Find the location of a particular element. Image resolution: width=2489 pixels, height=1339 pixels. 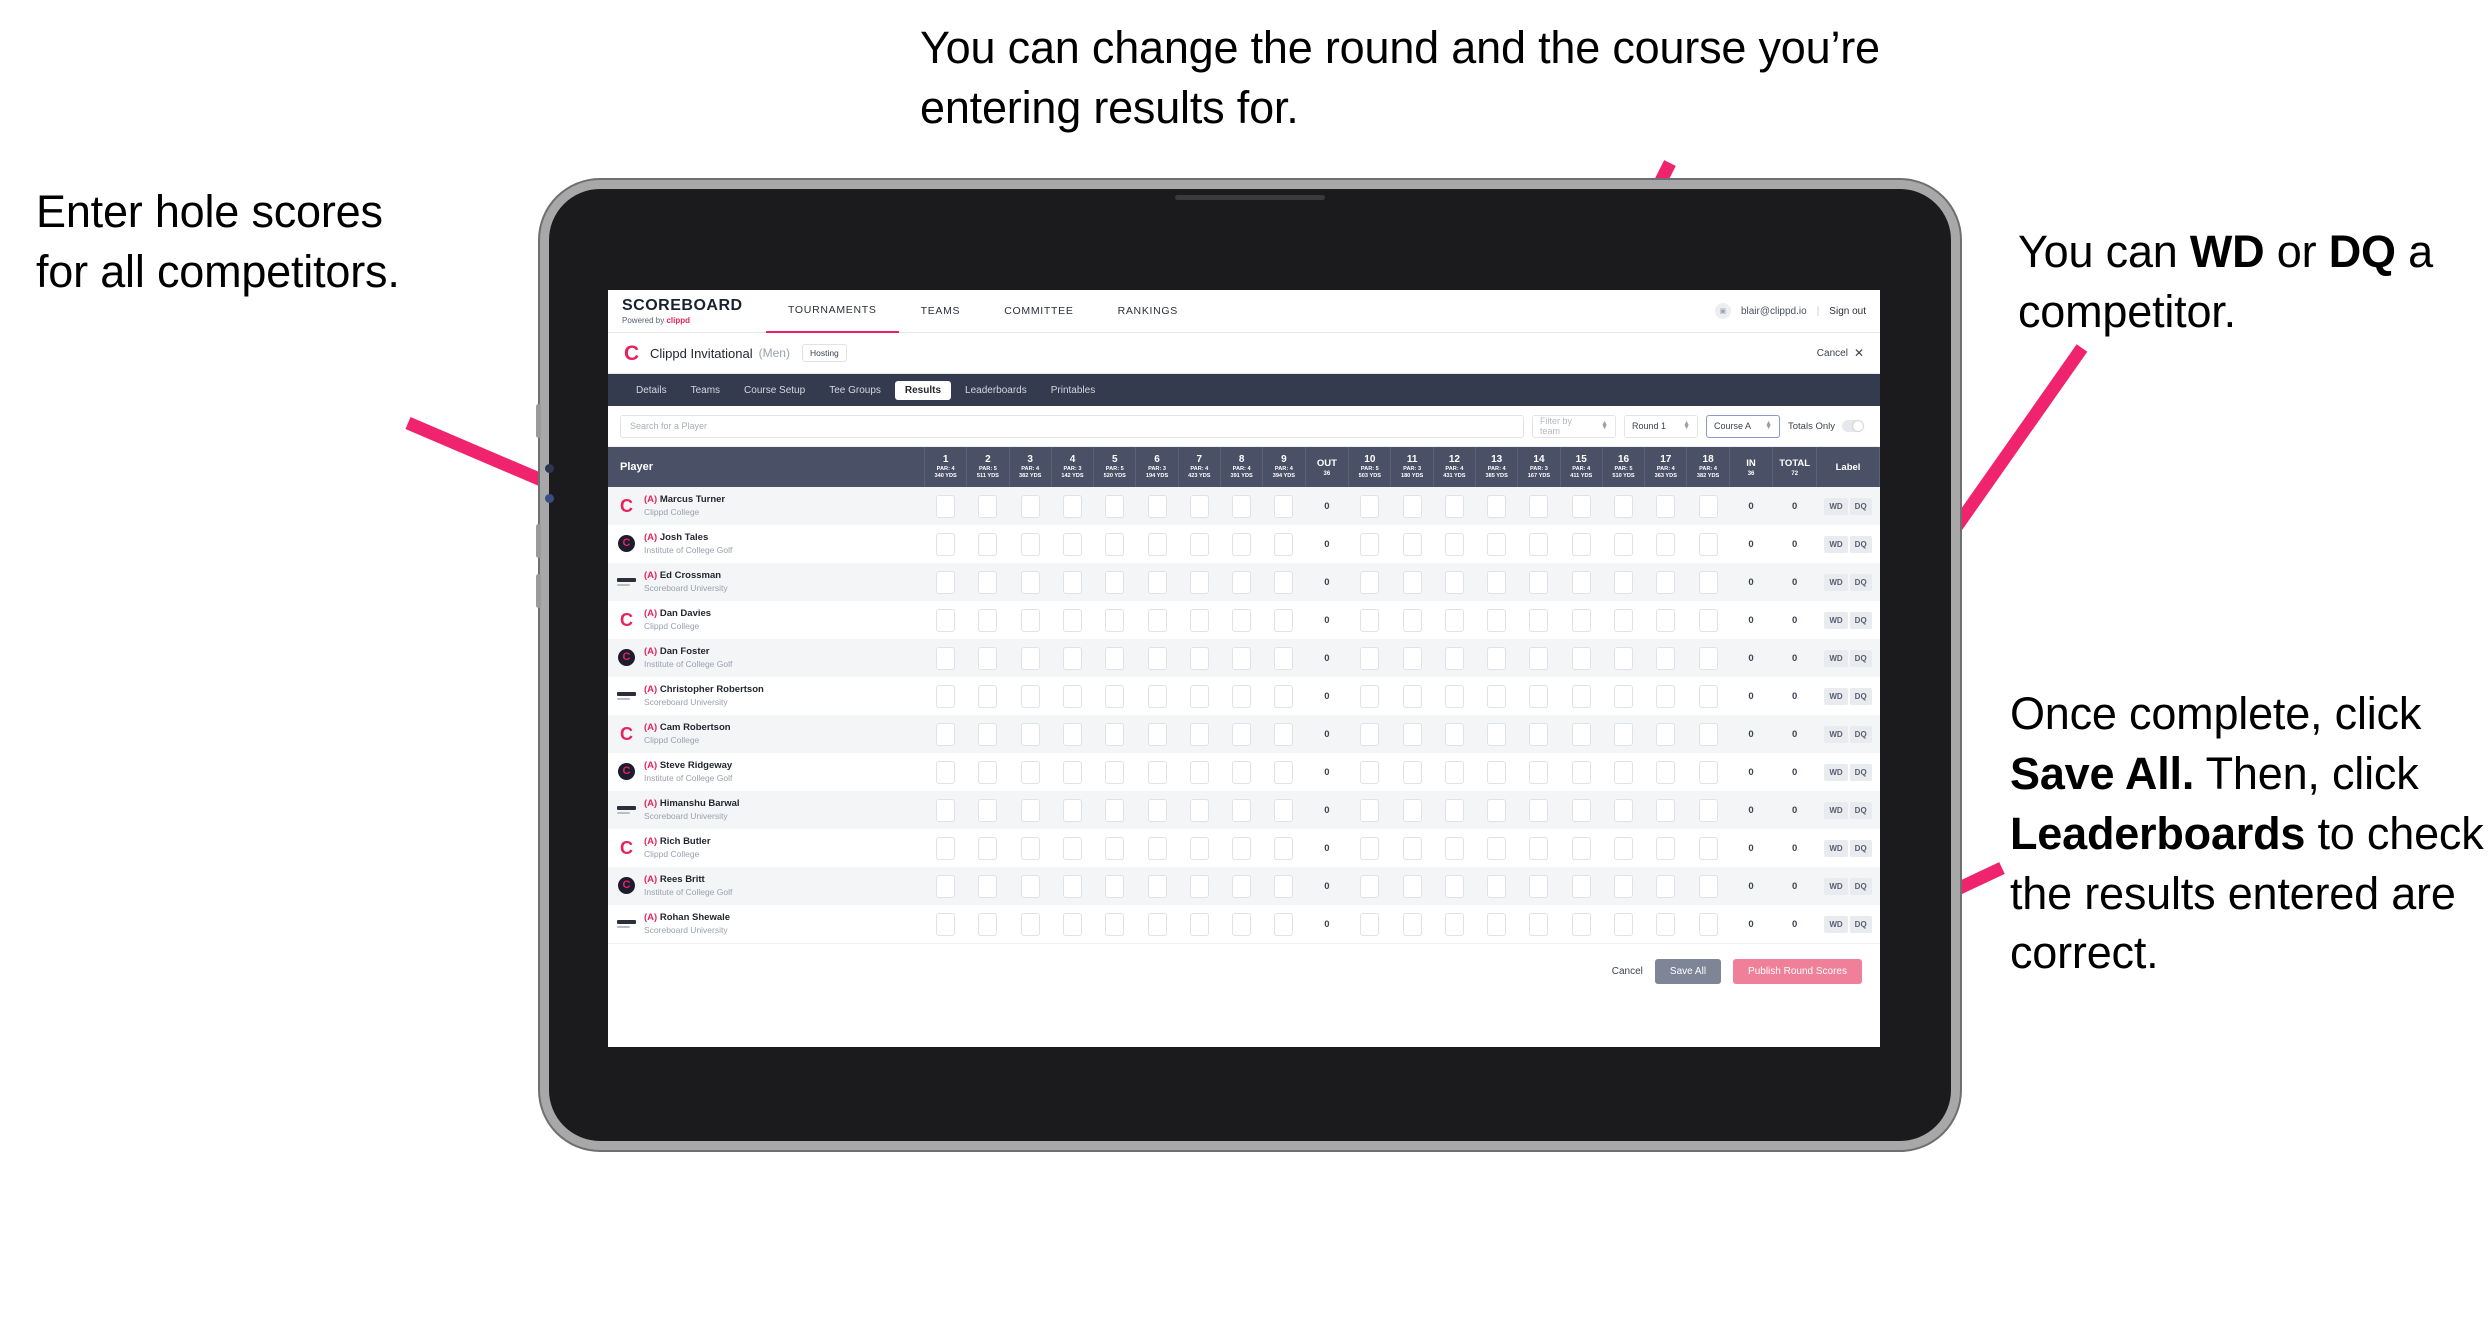

subnav-printables: Printables is located at coordinates (1073, 390).